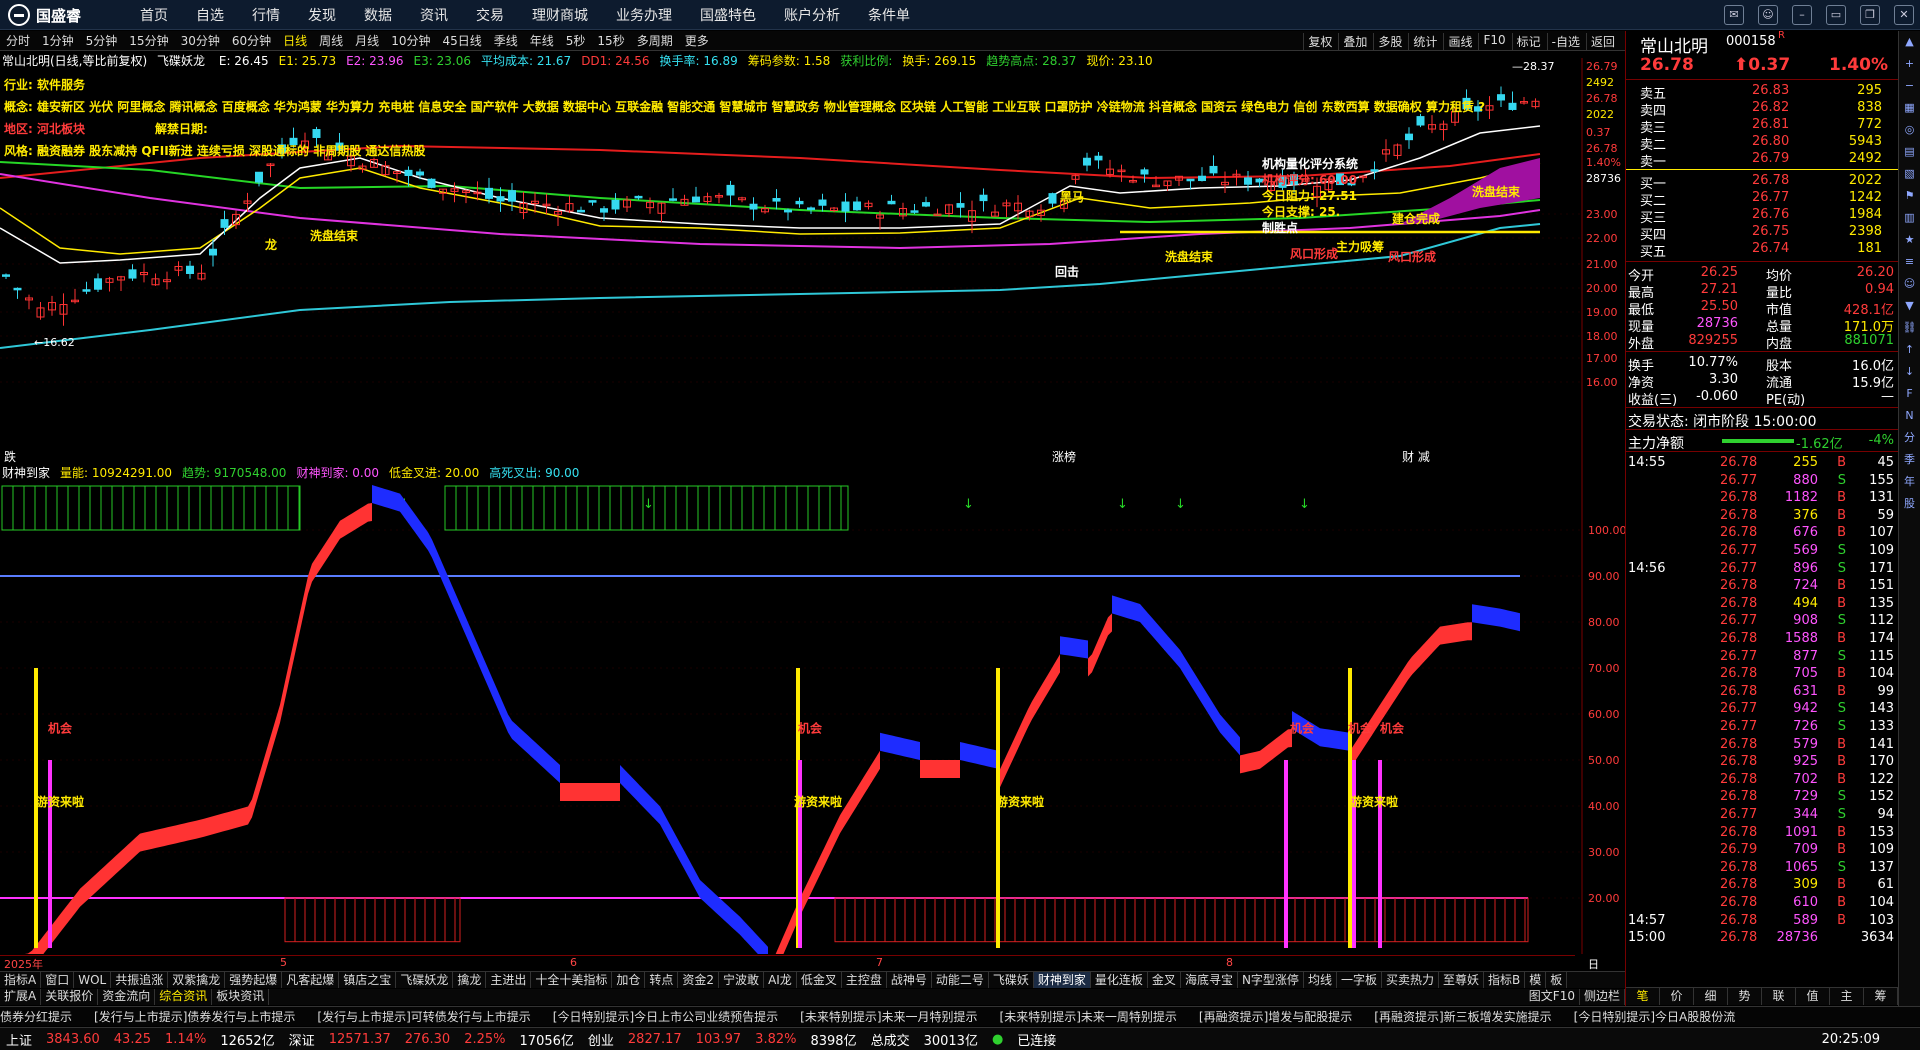 This screenshot has width=1920, height=1050. Describe the element at coordinates (21, 980) in the screenshot. I see `indicator-tab: 指标A` at that location.